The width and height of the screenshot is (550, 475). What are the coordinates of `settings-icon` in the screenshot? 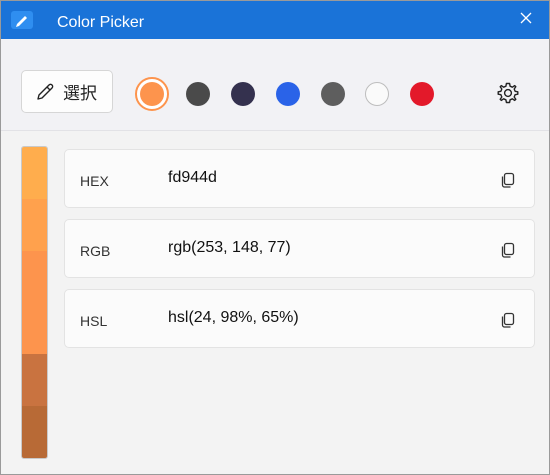 It's located at (508, 93).